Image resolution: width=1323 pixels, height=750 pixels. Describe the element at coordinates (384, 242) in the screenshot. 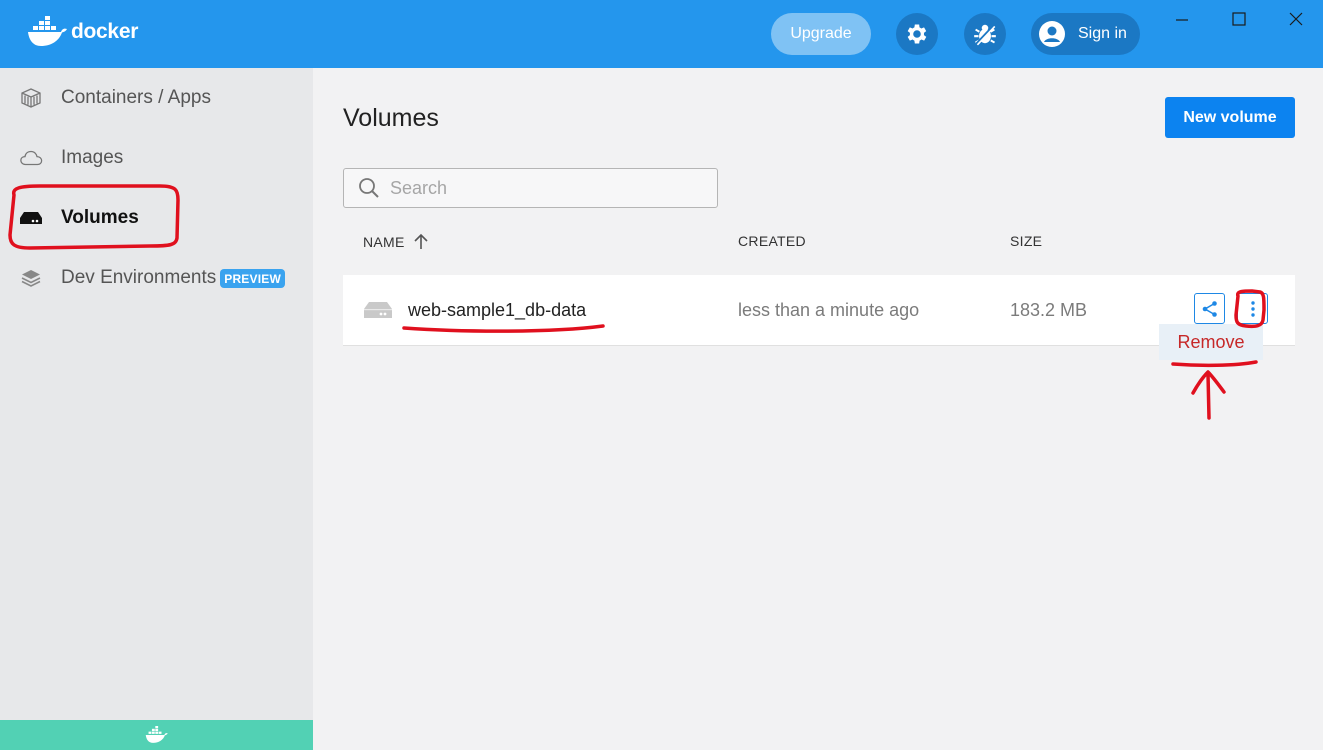

I see `column-header-label: NAME` at that location.